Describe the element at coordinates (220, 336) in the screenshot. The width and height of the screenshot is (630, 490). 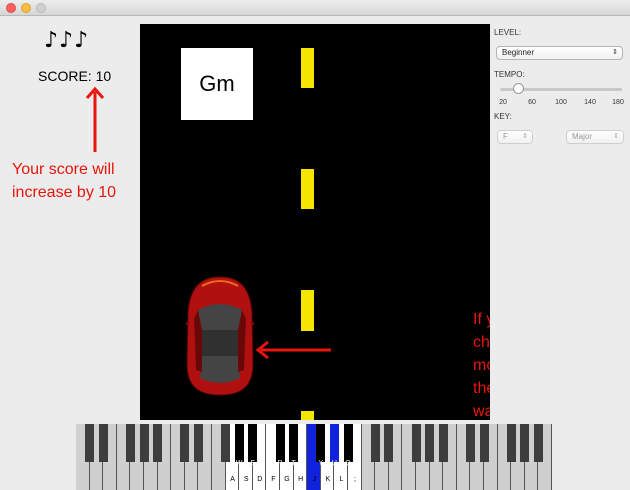
I see `car-icon` at that location.